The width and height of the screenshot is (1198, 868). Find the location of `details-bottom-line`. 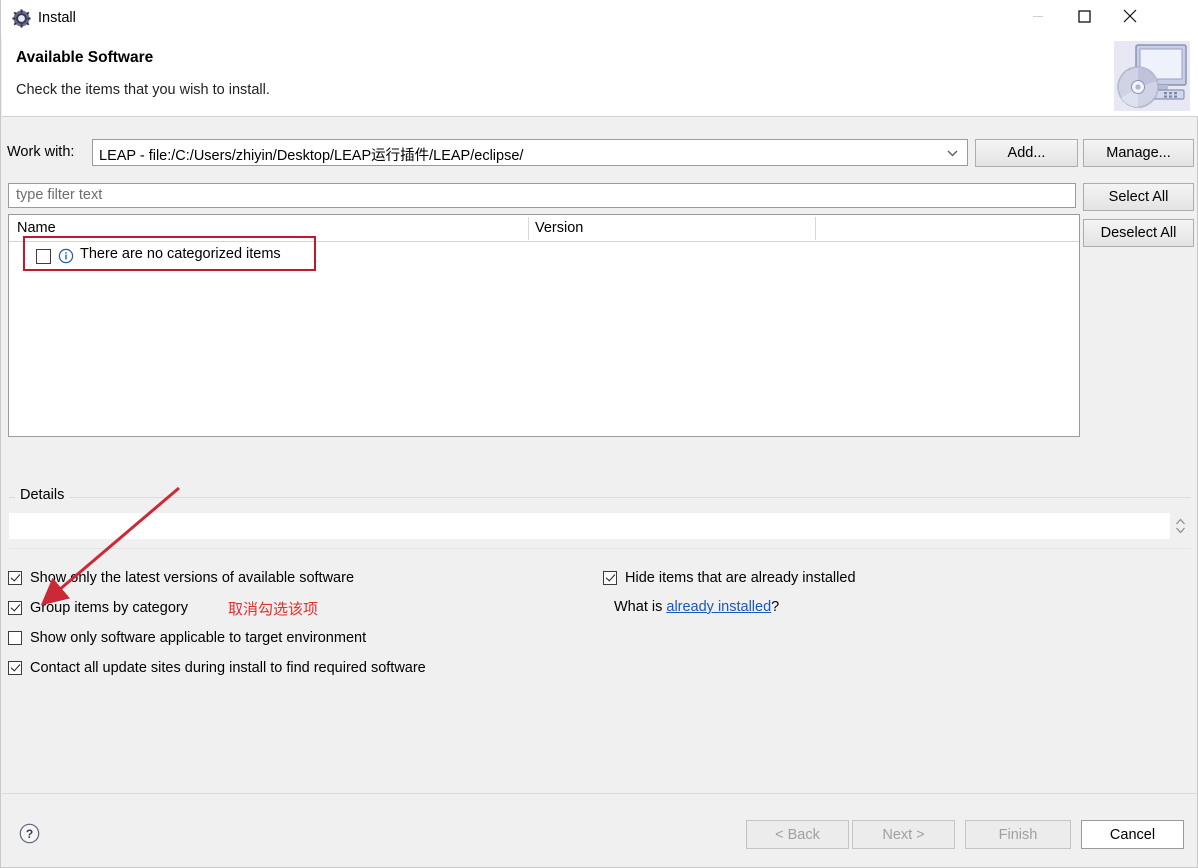

details-bottom-line is located at coordinates (600, 548).